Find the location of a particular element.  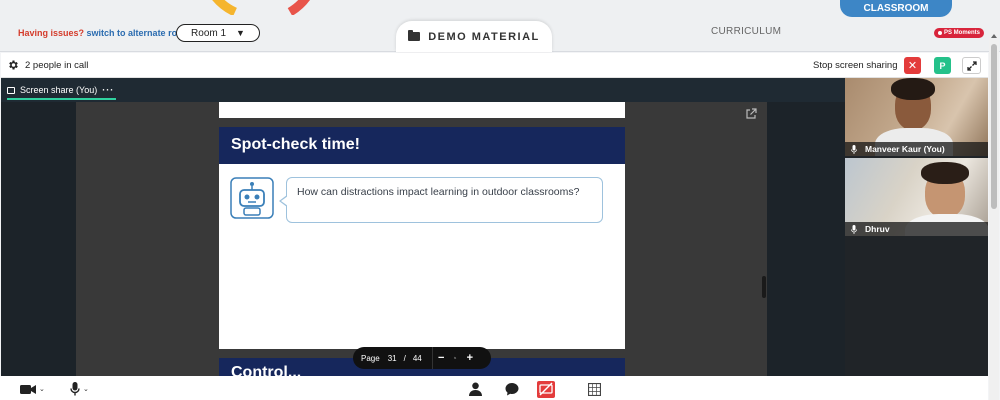

room-select-value: Room 1 is located at coordinates (209, 33).